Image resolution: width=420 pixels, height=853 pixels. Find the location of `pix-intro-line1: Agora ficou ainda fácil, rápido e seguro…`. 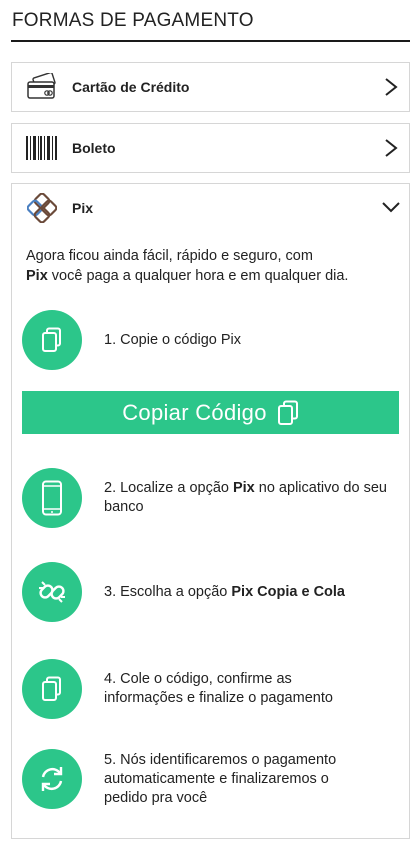

pix-intro-line1: Agora ficou ainda fácil, rápido e seguro… is located at coordinates (169, 256).